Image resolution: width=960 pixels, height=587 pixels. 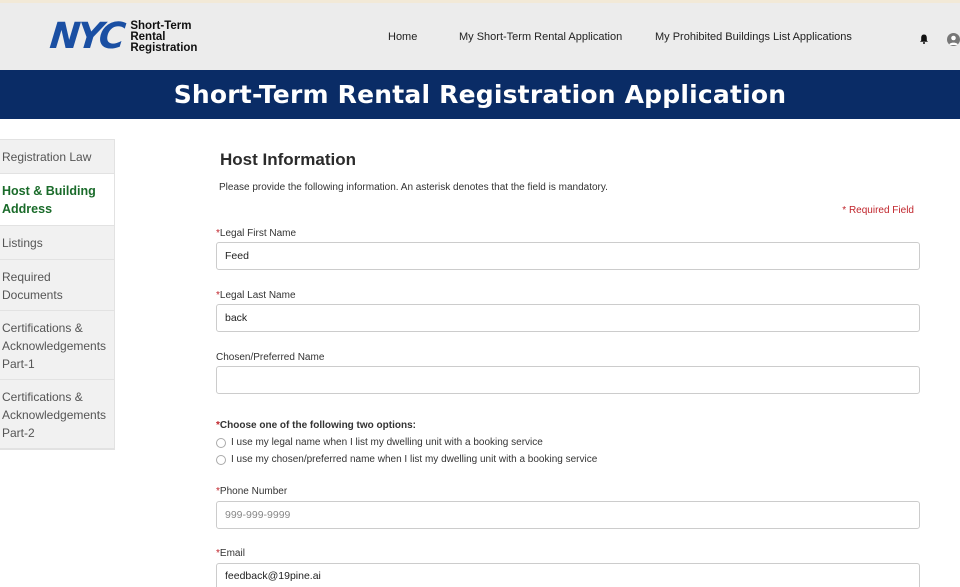 I want to click on first-name-input: Feed, so click(x=568, y=256).